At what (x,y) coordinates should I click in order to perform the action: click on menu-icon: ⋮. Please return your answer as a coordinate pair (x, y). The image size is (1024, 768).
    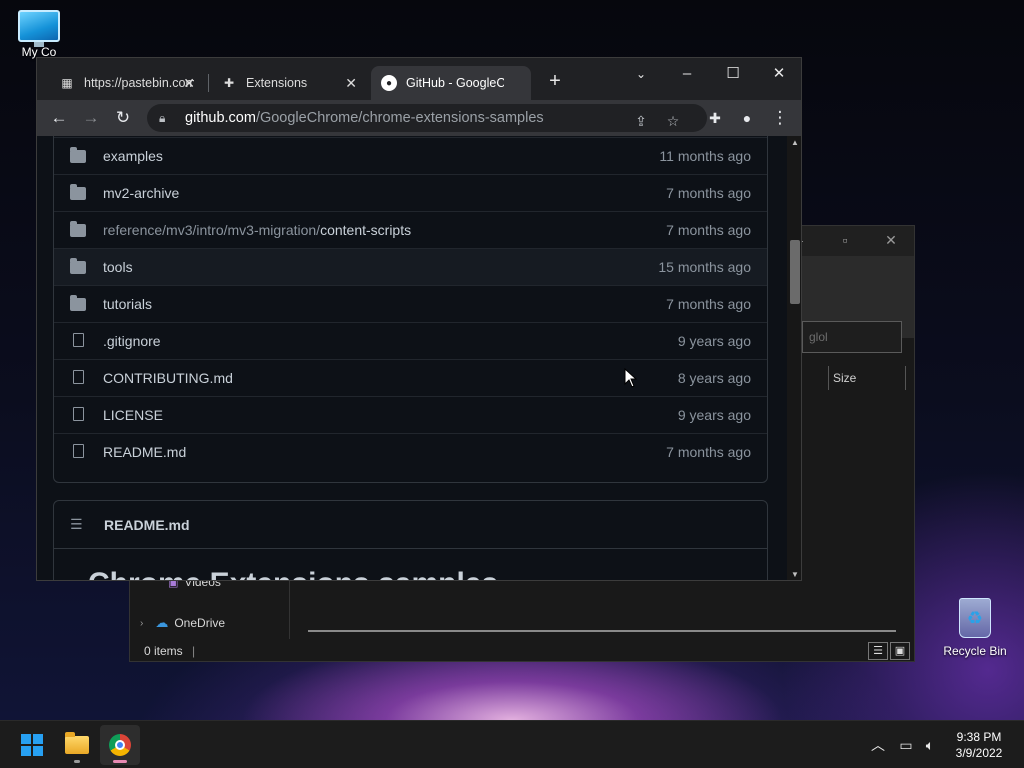
    Looking at the image, I should click on (780, 118).